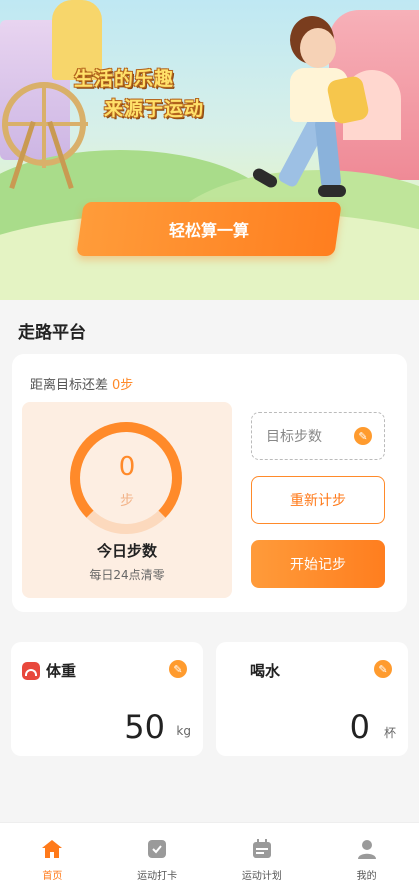 The image size is (419, 883). Describe the element at coordinates (318, 500) in the screenshot. I see `reset-steps-button: 重新计步` at that location.